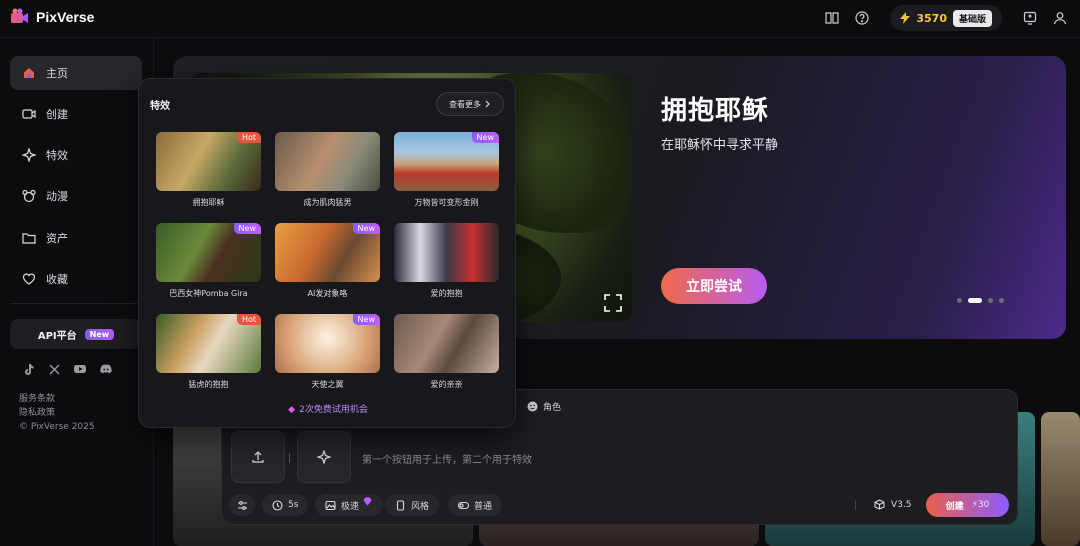  I want to click on credits-pill: 3570 基础版, so click(946, 18).